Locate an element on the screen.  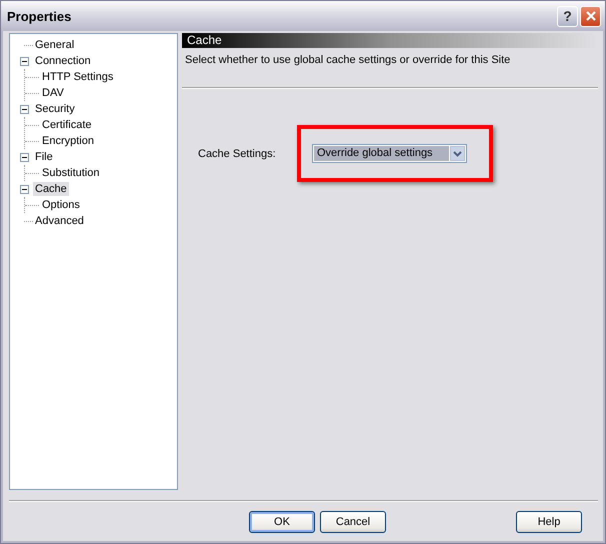
dropdown: Override global settings is located at coordinates (389, 153).